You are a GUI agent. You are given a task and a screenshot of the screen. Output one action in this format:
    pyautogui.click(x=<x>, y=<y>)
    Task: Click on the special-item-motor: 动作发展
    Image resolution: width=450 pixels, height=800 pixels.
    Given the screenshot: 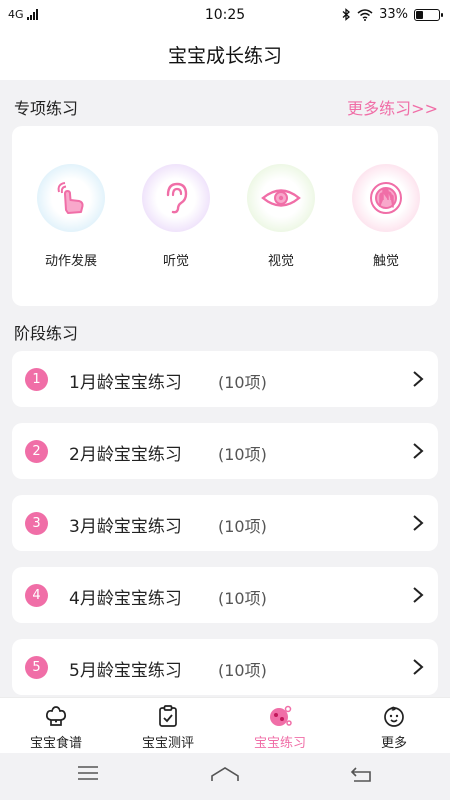 What is the action you would take?
    pyautogui.click(x=71, y=216)
    